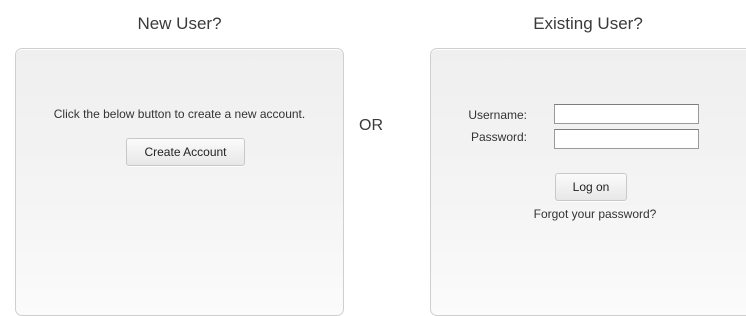  I want to click on forgot-password-link: Forgot your password?, so click(588, 214).